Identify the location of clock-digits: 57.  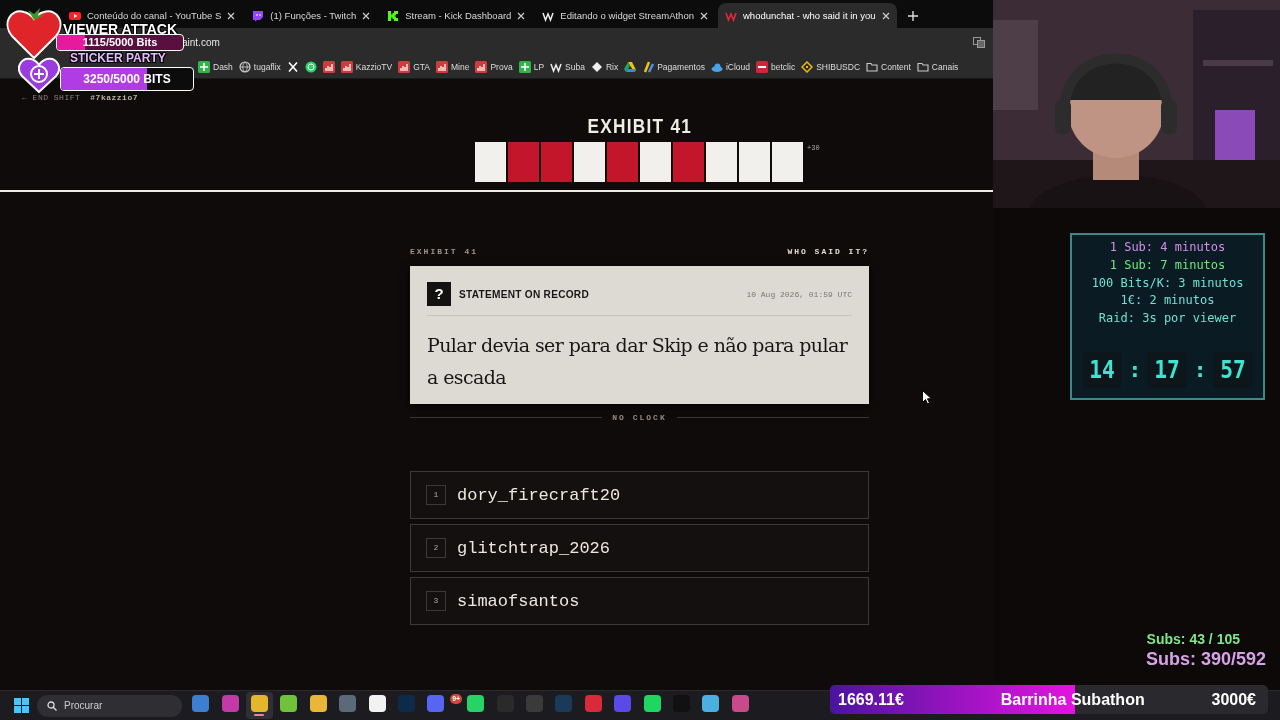
(1233, 370).